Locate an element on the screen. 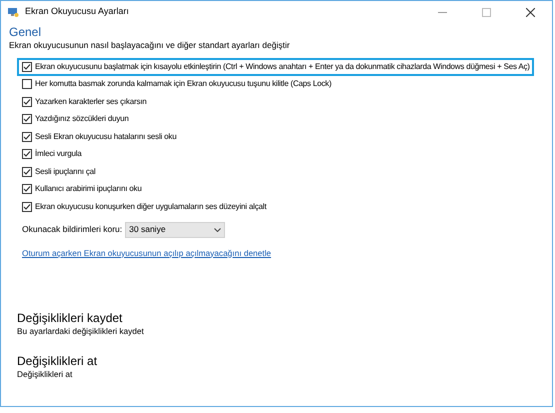 The height and width of the screenshot is (413, 555). checkbox-option: Yazarken karakterler ses çıkarsın is located at coordinates (84, 101).